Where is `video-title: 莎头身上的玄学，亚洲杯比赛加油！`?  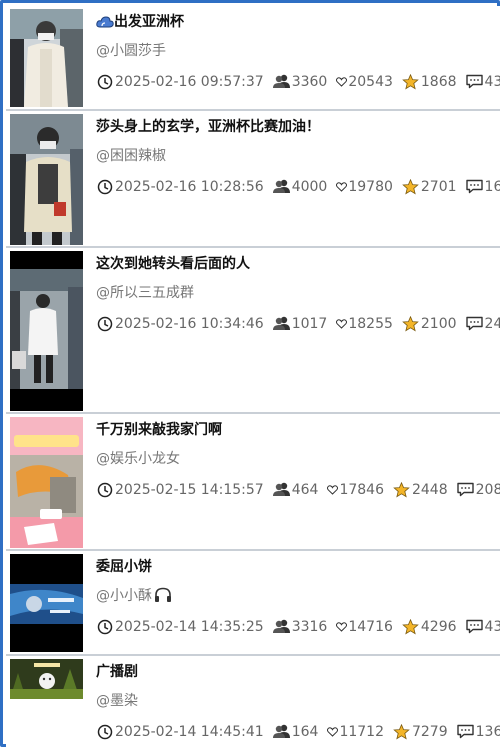
video-title: 莎头身上的玄学，亚洲杯比赛加油！ is located at coordinates (208, 126).